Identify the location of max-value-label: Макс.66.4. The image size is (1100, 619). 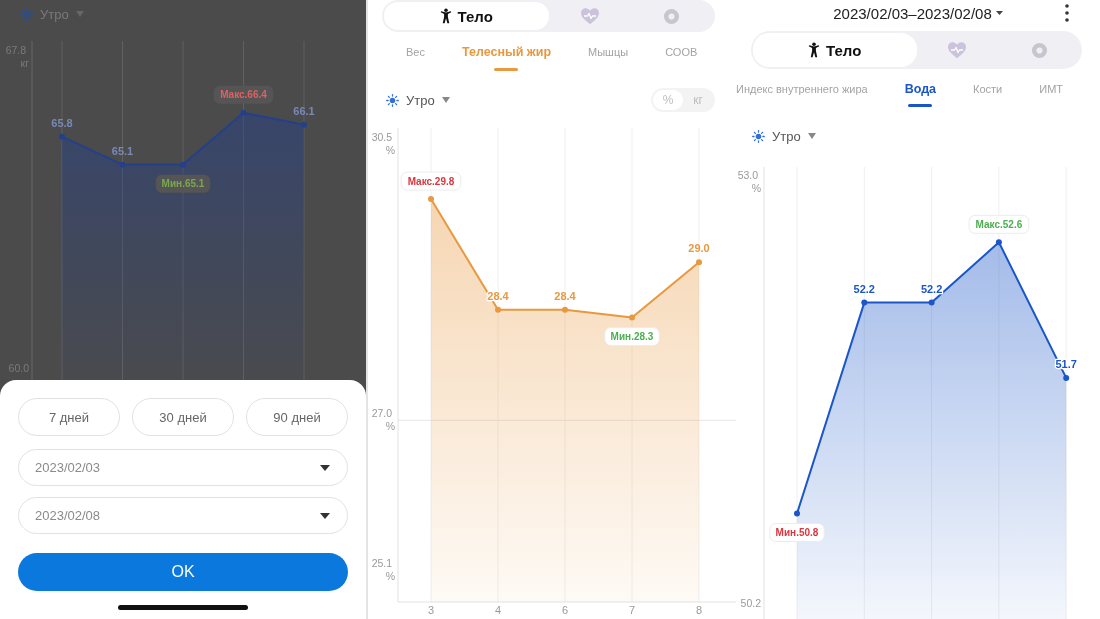
(243, 94).